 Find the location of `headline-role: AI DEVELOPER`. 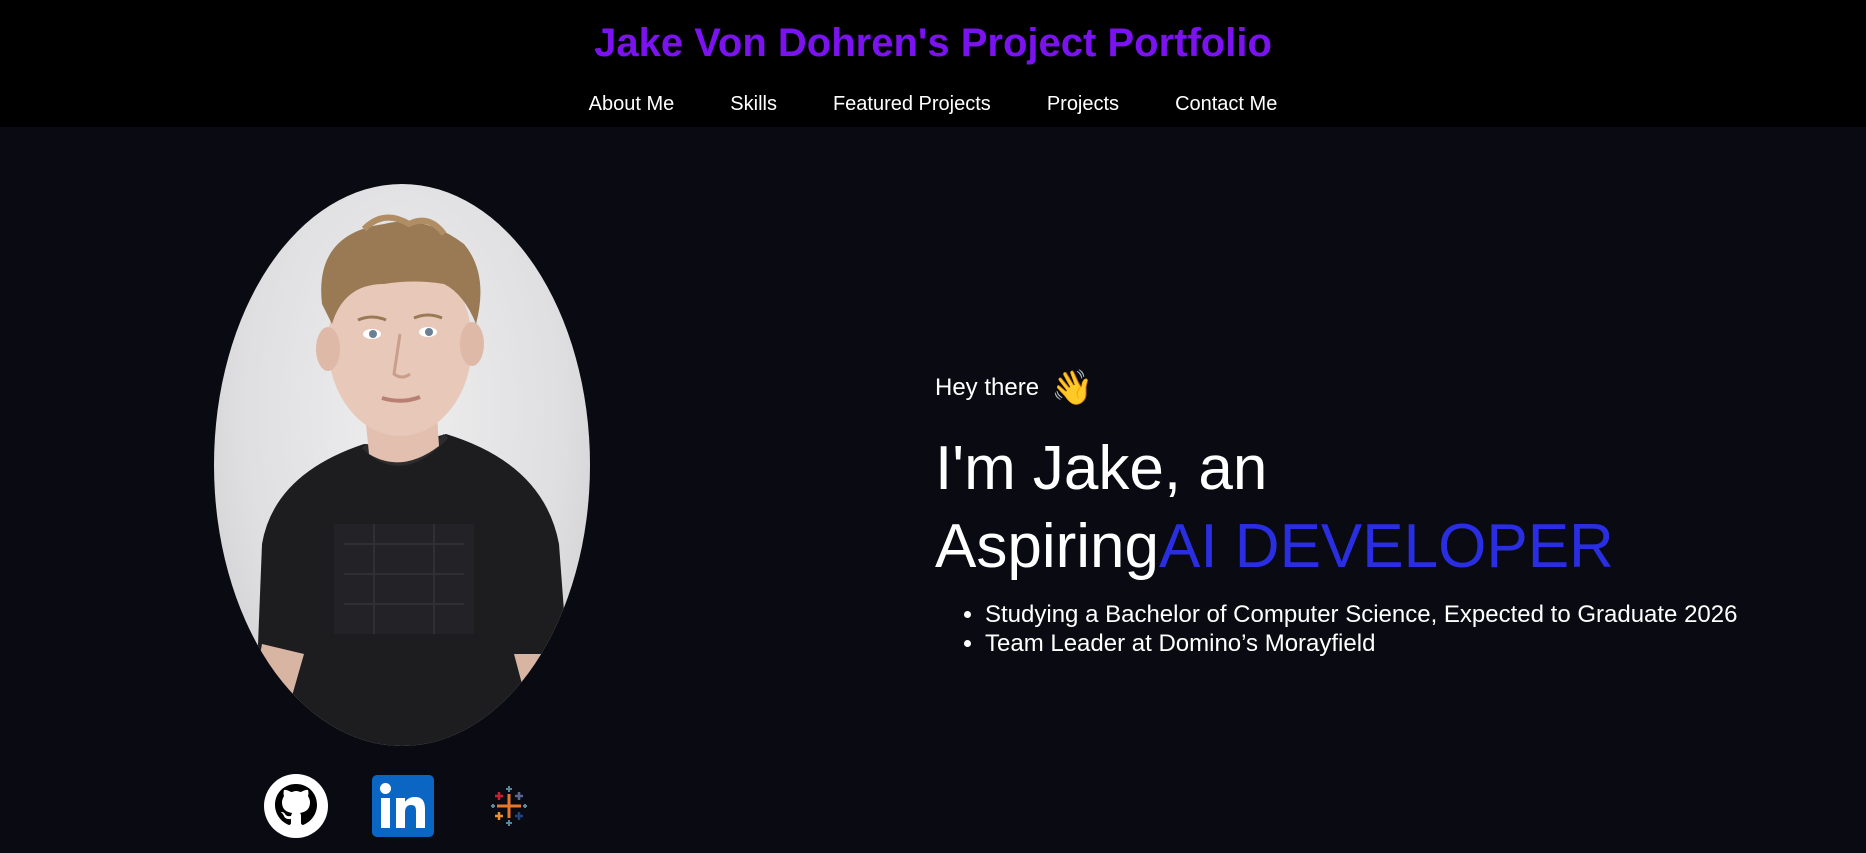

headline-role: AI DEVELOPER is located at coordinates (1386, 546).